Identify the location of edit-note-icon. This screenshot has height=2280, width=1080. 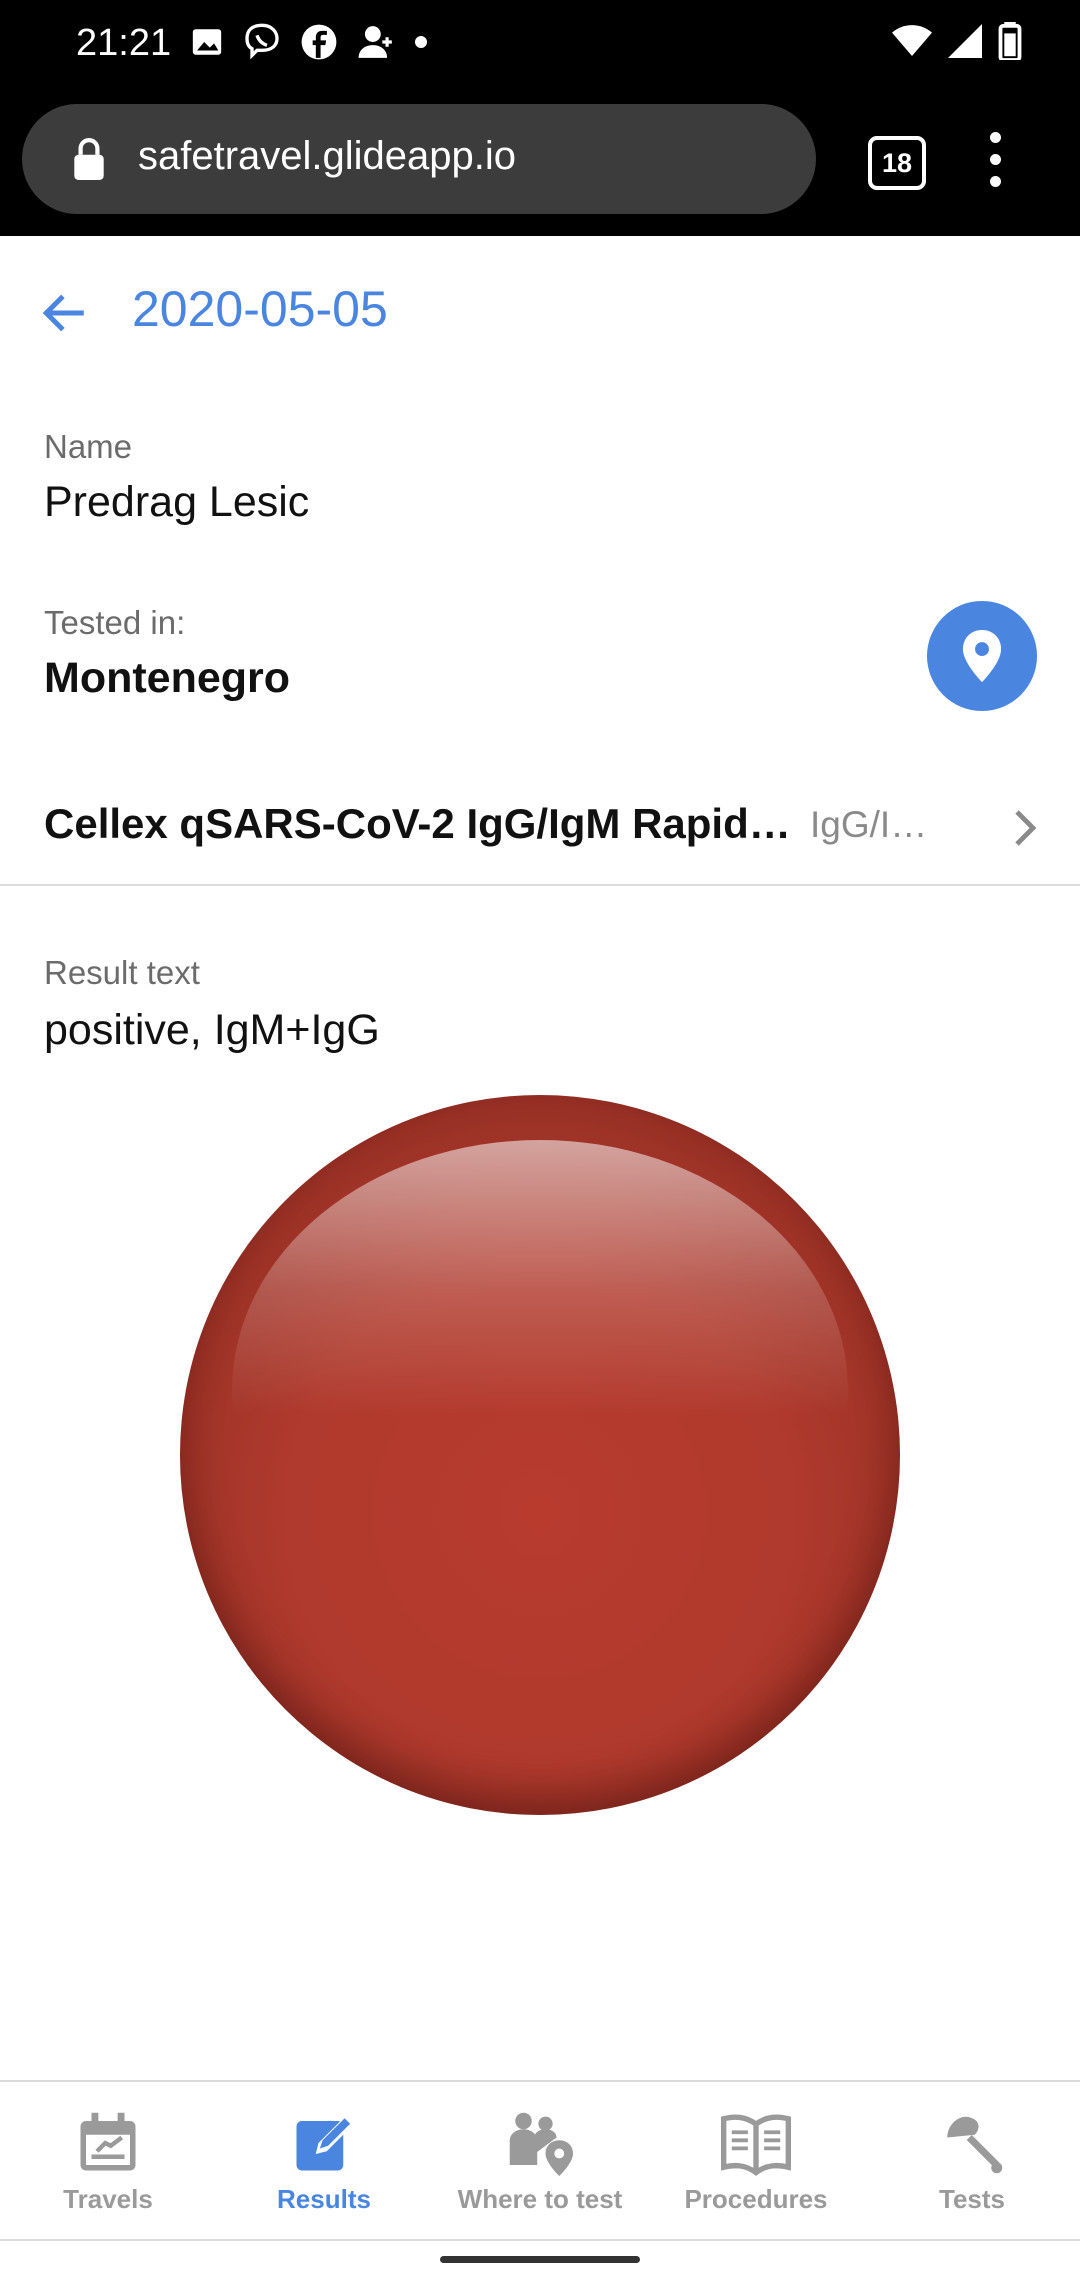
(324, 2144).